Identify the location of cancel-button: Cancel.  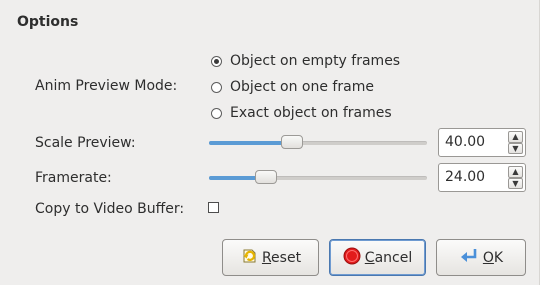
(377, 257).